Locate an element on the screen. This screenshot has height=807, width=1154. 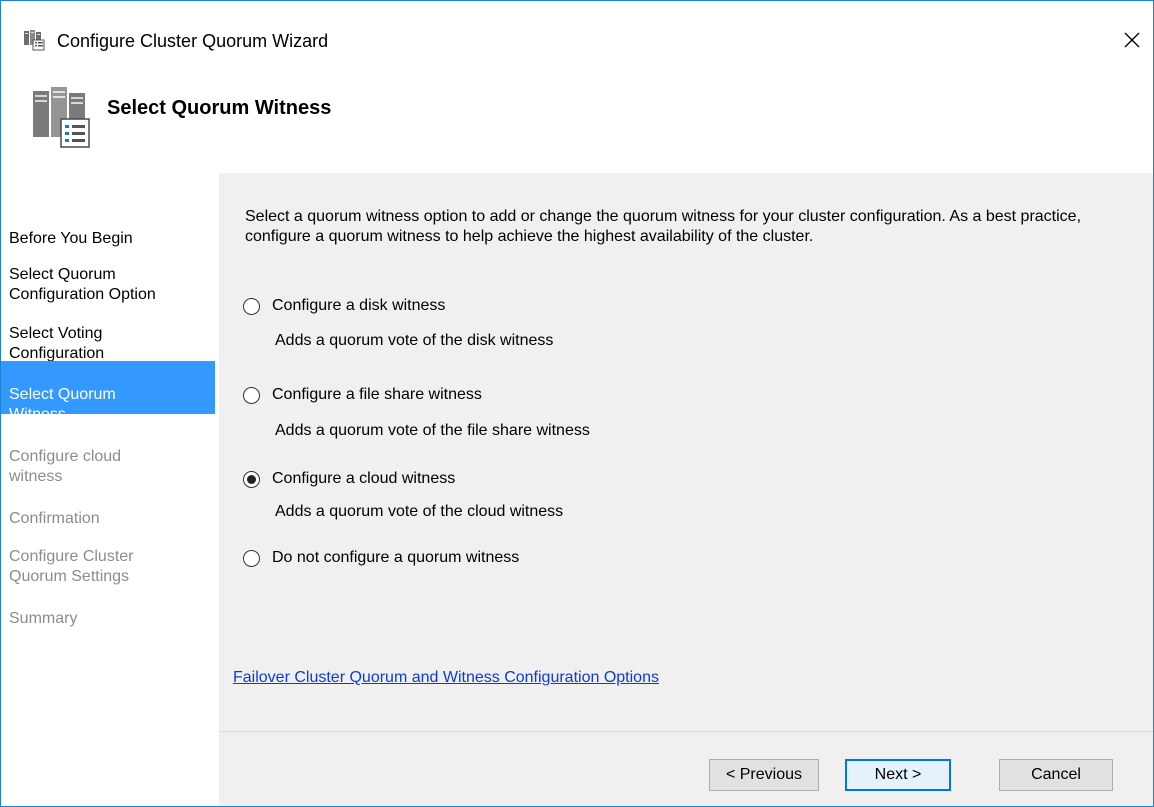
option-cloud-witness: Configure a cloud witness is located at coordinates (349, 479).